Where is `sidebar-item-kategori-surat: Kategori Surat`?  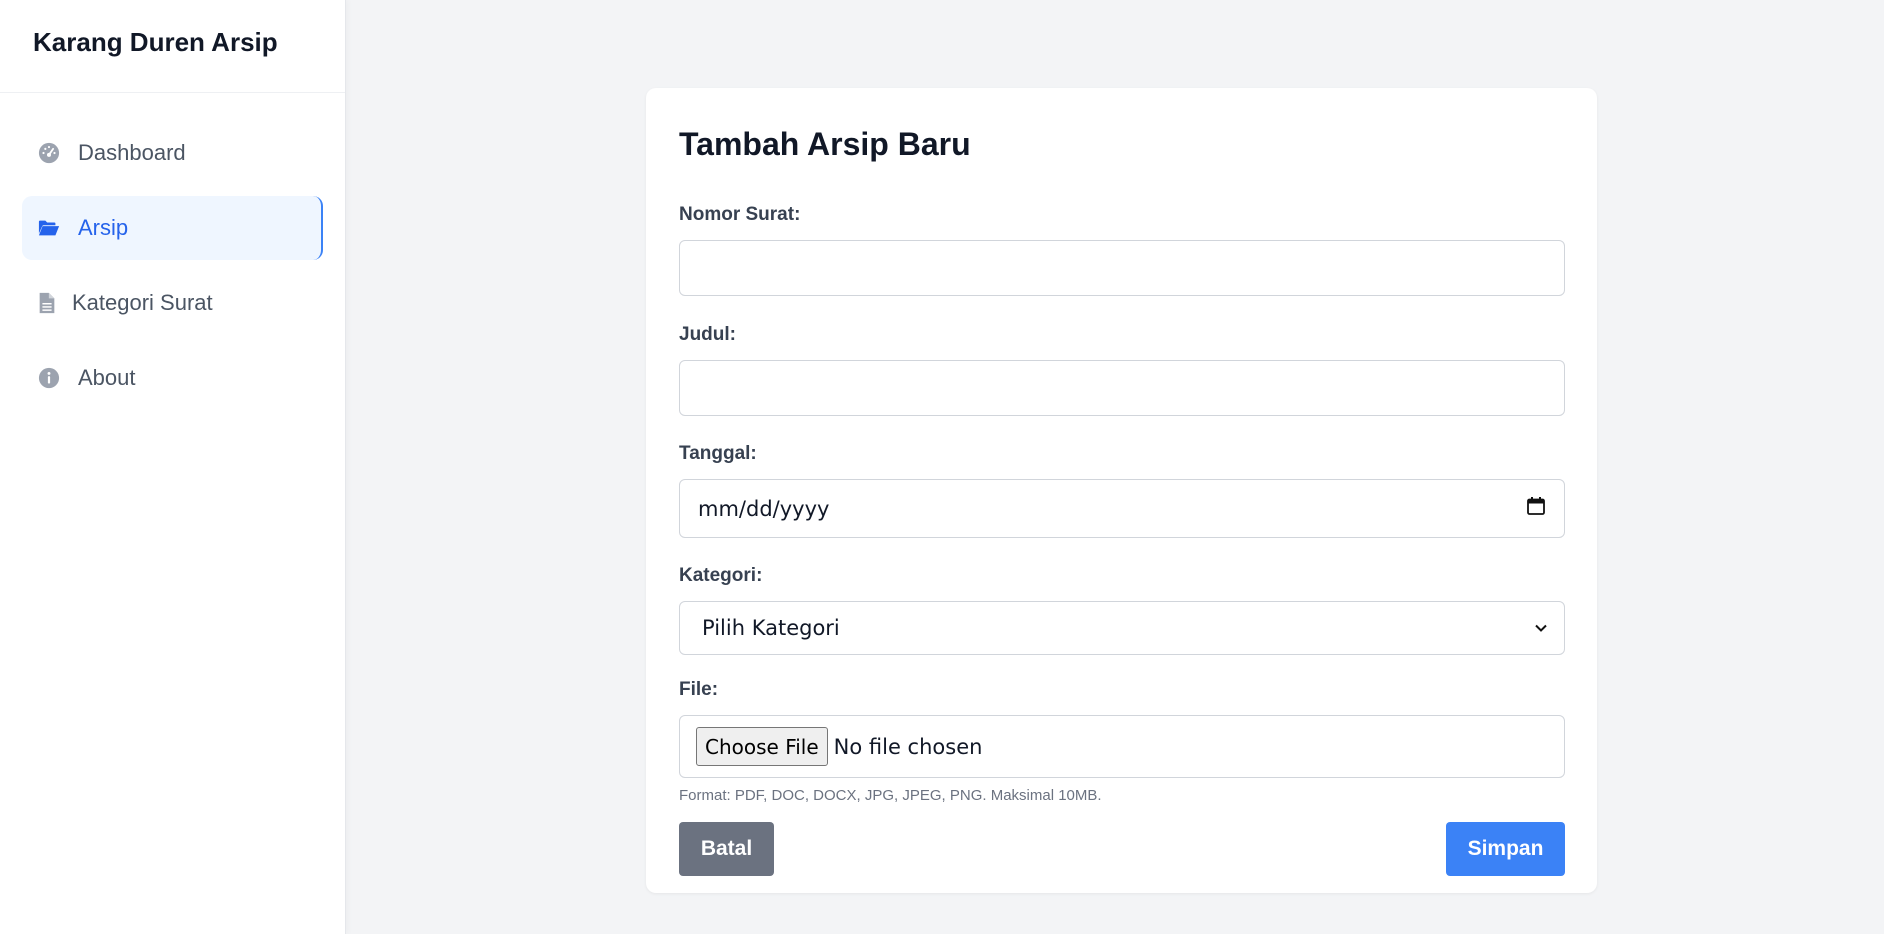 sidebar-item-kategori-surat: Kategori Surat is located at coordinates (172, 303).